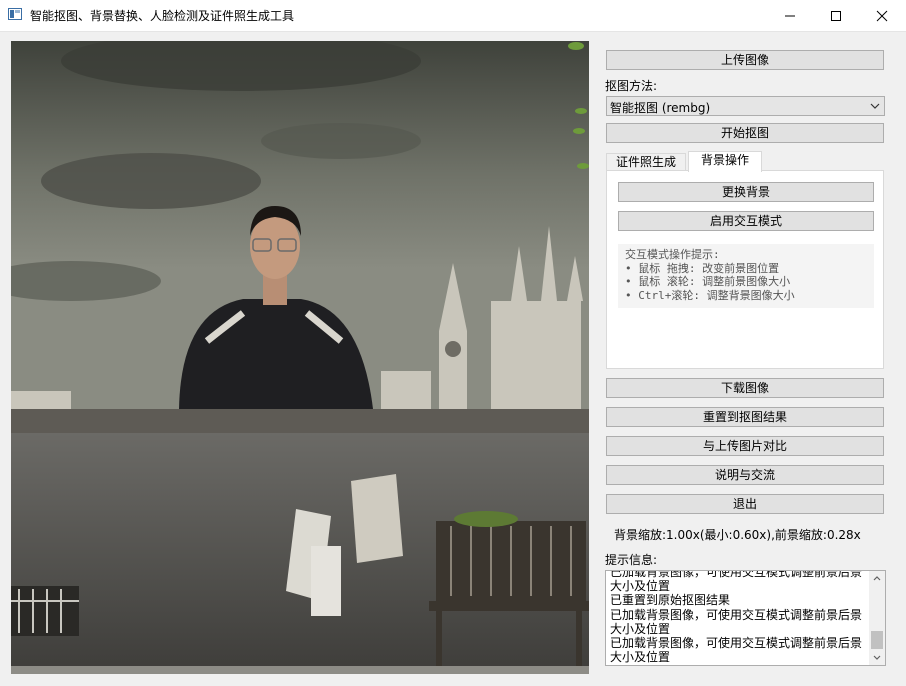 This screenshot has width=906, height=686. I want to click on info-label: 提示信息:, so click(631, 560).